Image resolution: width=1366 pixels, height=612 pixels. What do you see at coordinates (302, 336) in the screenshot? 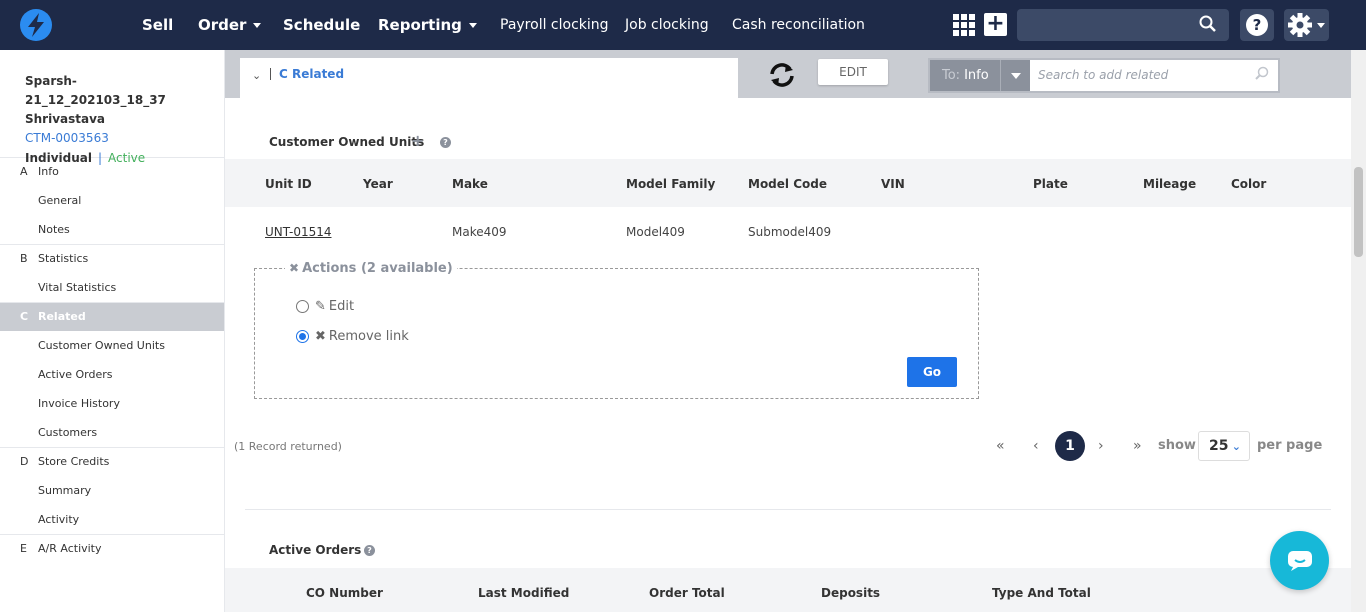
I see `action-remove-link-radio` at bounding box center [302, 336].